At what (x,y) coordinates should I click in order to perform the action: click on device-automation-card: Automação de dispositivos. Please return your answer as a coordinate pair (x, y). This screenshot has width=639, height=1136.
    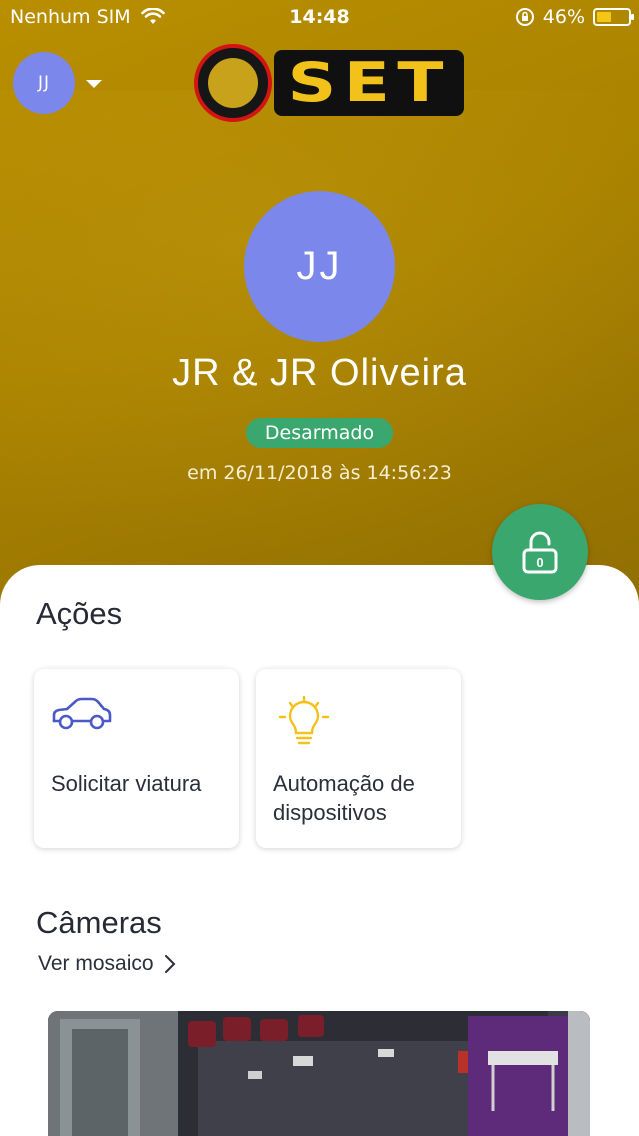
    Looking at the image, I should click on (358, 758).